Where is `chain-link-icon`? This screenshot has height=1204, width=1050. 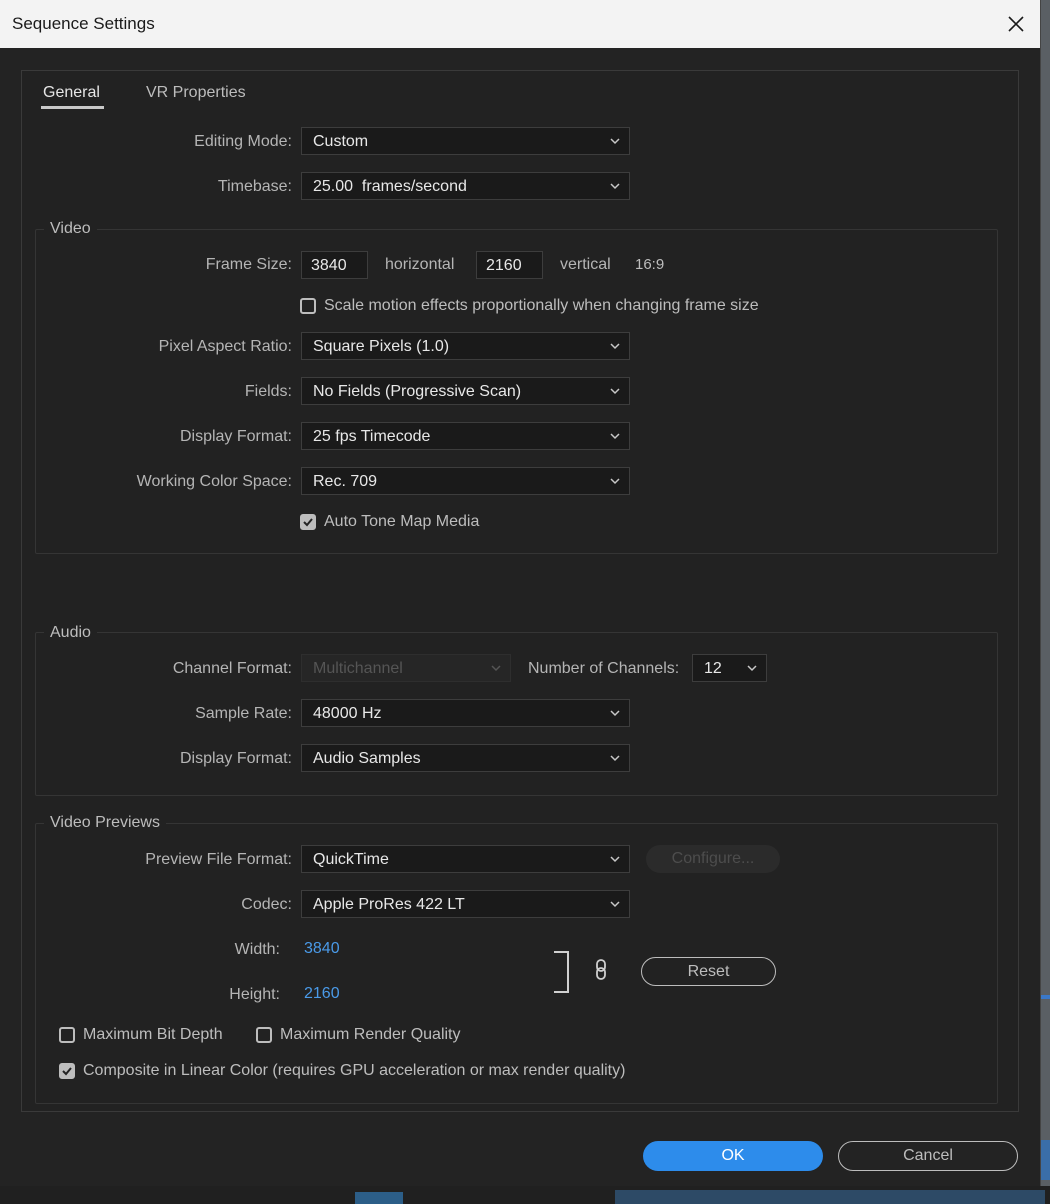
chain-link-icon is located at coordinates (601, 970).